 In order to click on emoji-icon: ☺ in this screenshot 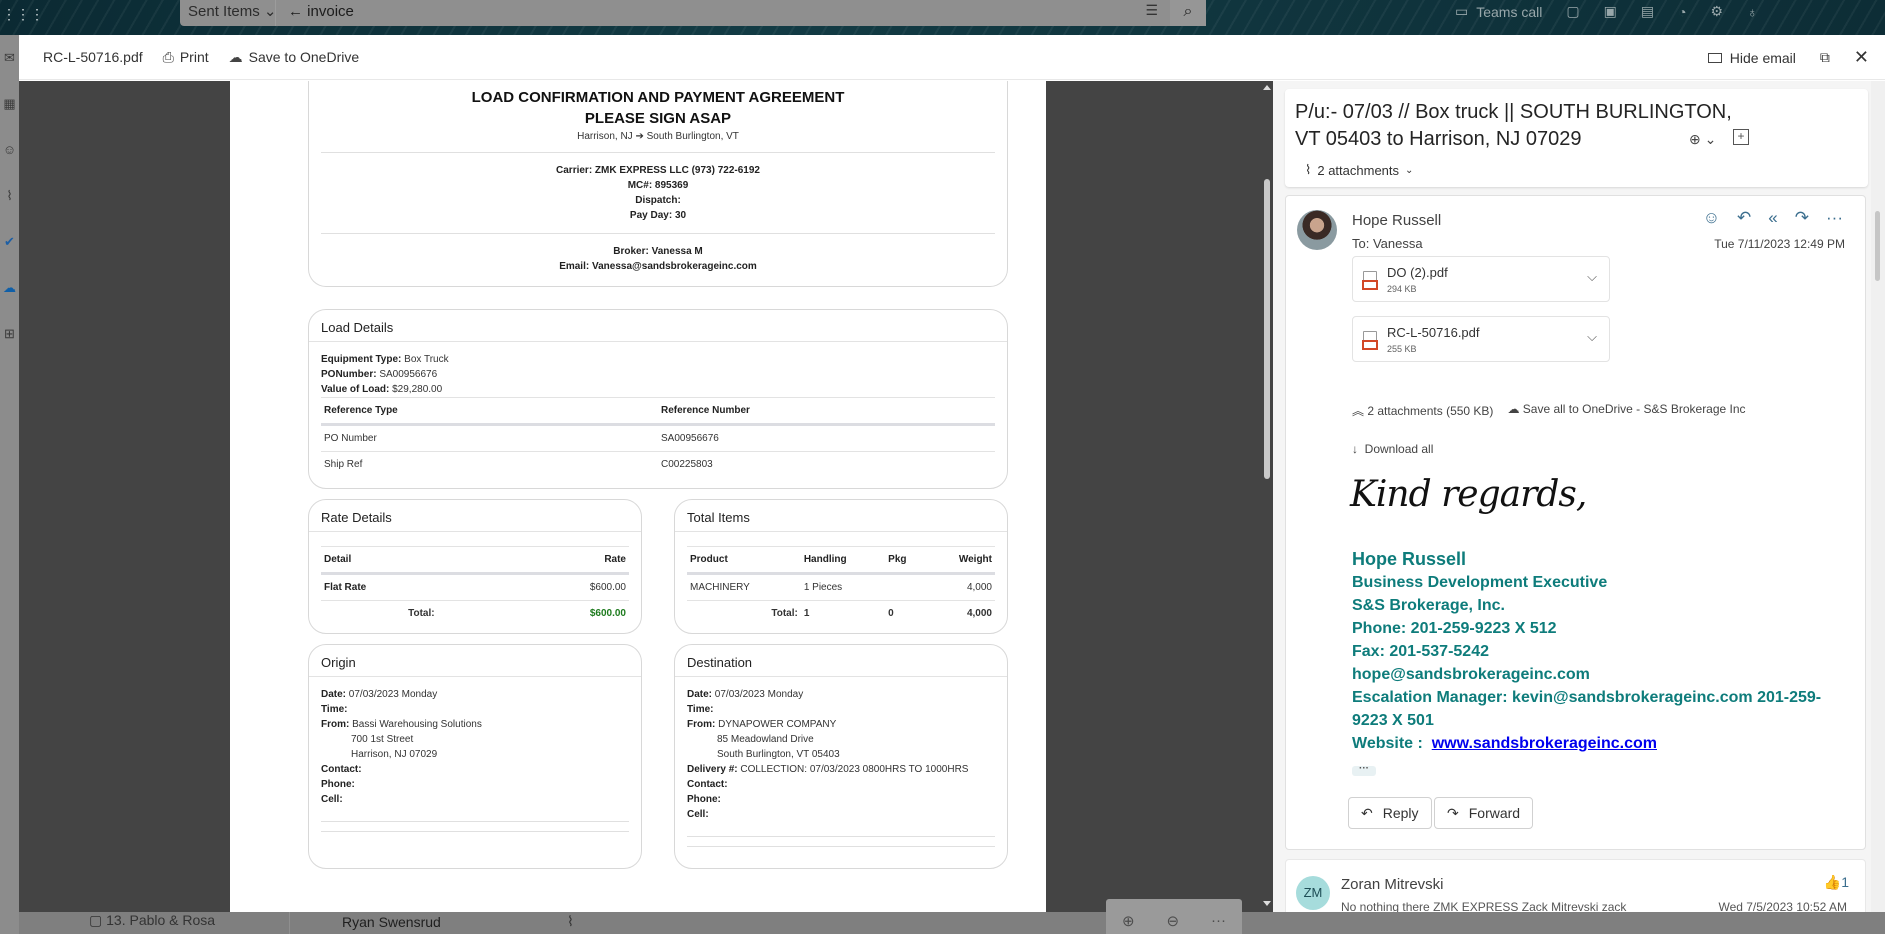, I will do `click(1711, 218)`.